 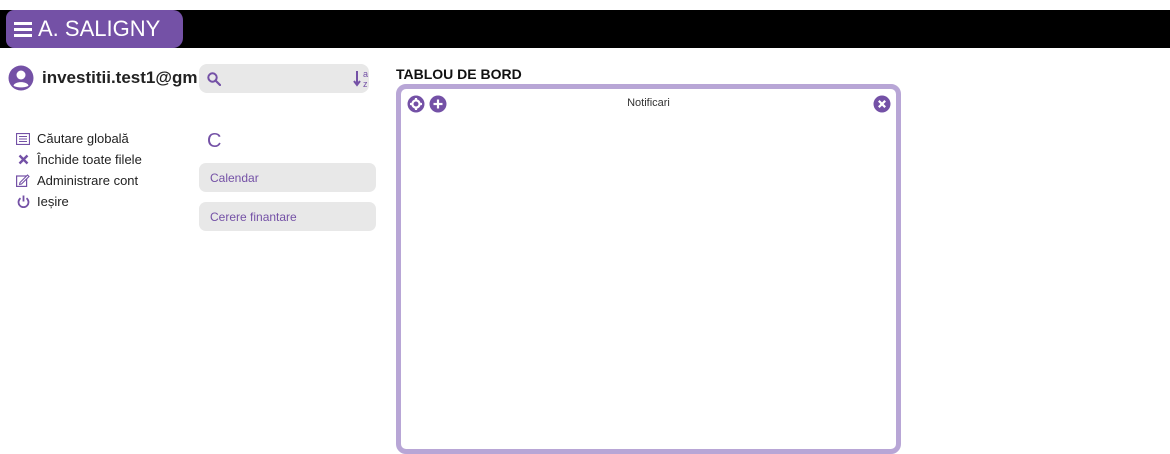 I want to click on menu-item-account-admin: Administrare cont, so click(x=79, y=180).